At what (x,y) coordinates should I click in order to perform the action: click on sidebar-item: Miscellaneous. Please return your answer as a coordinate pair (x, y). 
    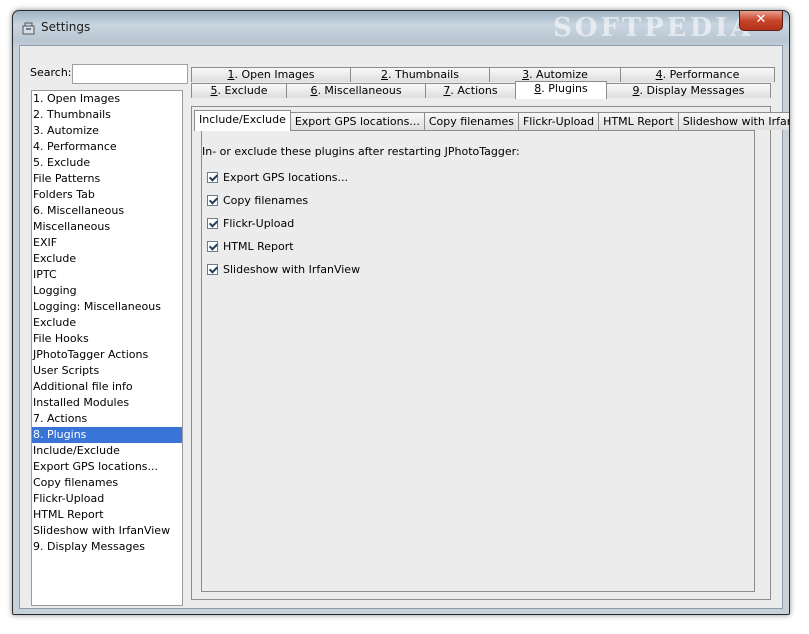
    Looking at the image, I should click on (107, 227).